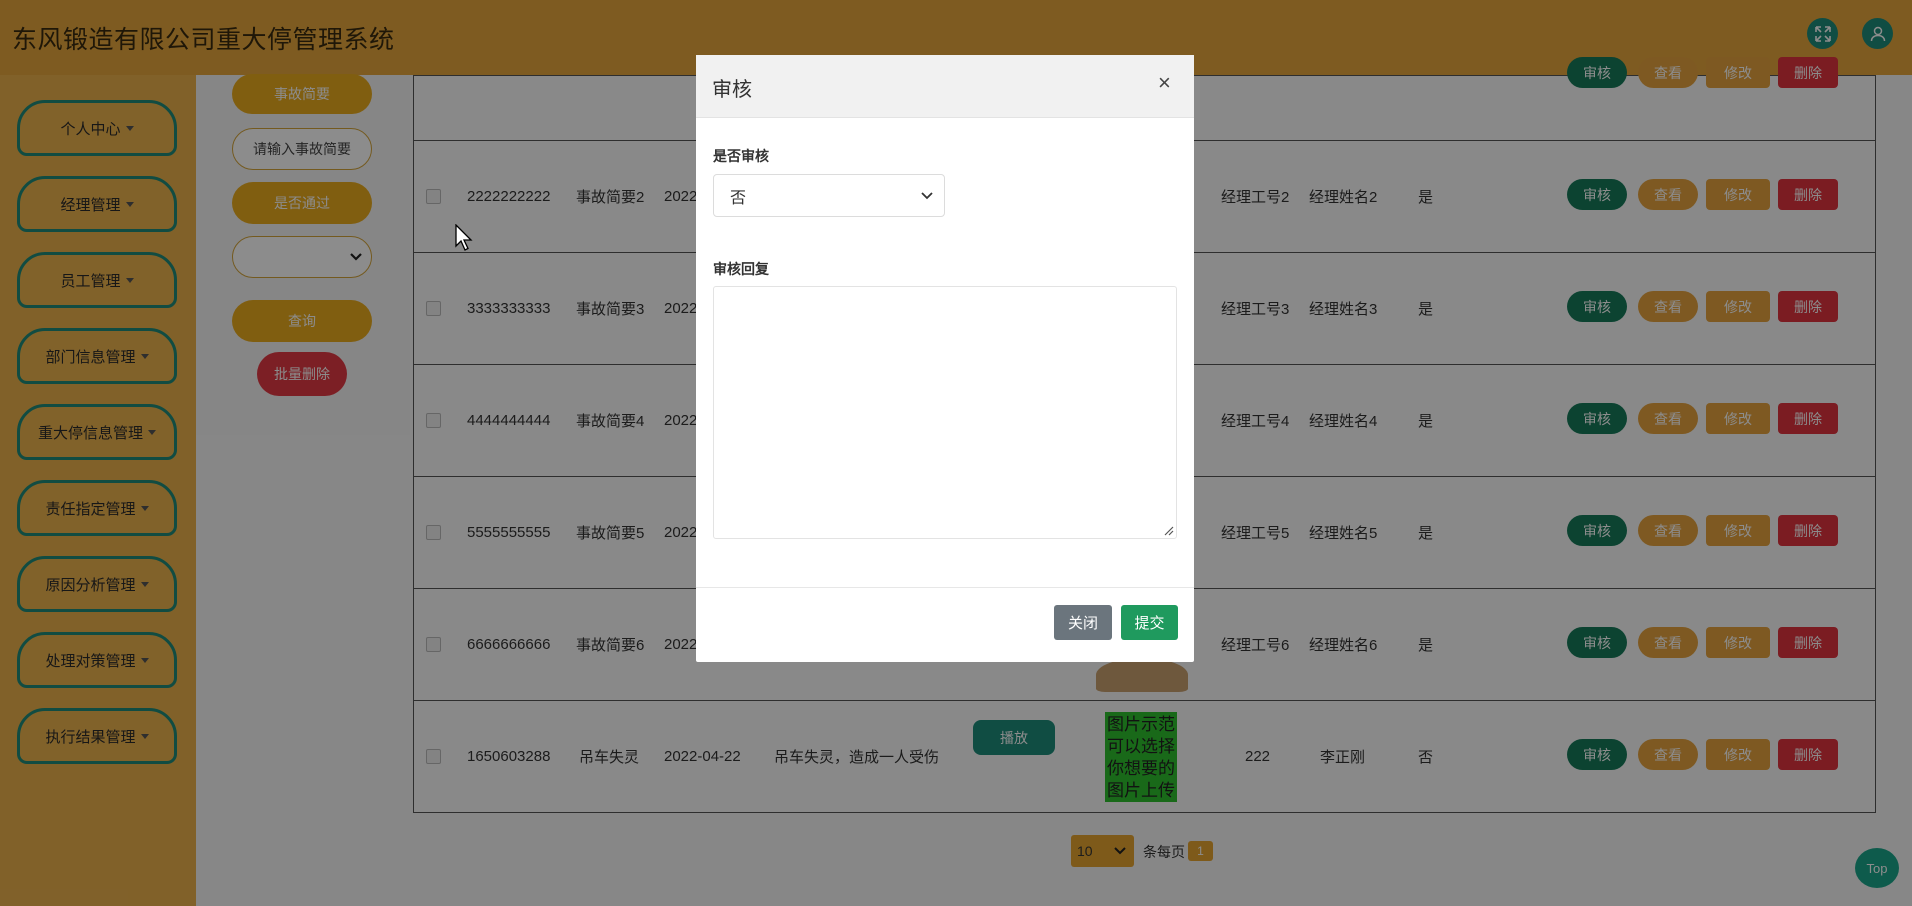 The width and height of the screenshot is (1912, 906). Describe the element at coordinates (927, 195) in the screenshot. I see `chevron-down-icon` at that location.